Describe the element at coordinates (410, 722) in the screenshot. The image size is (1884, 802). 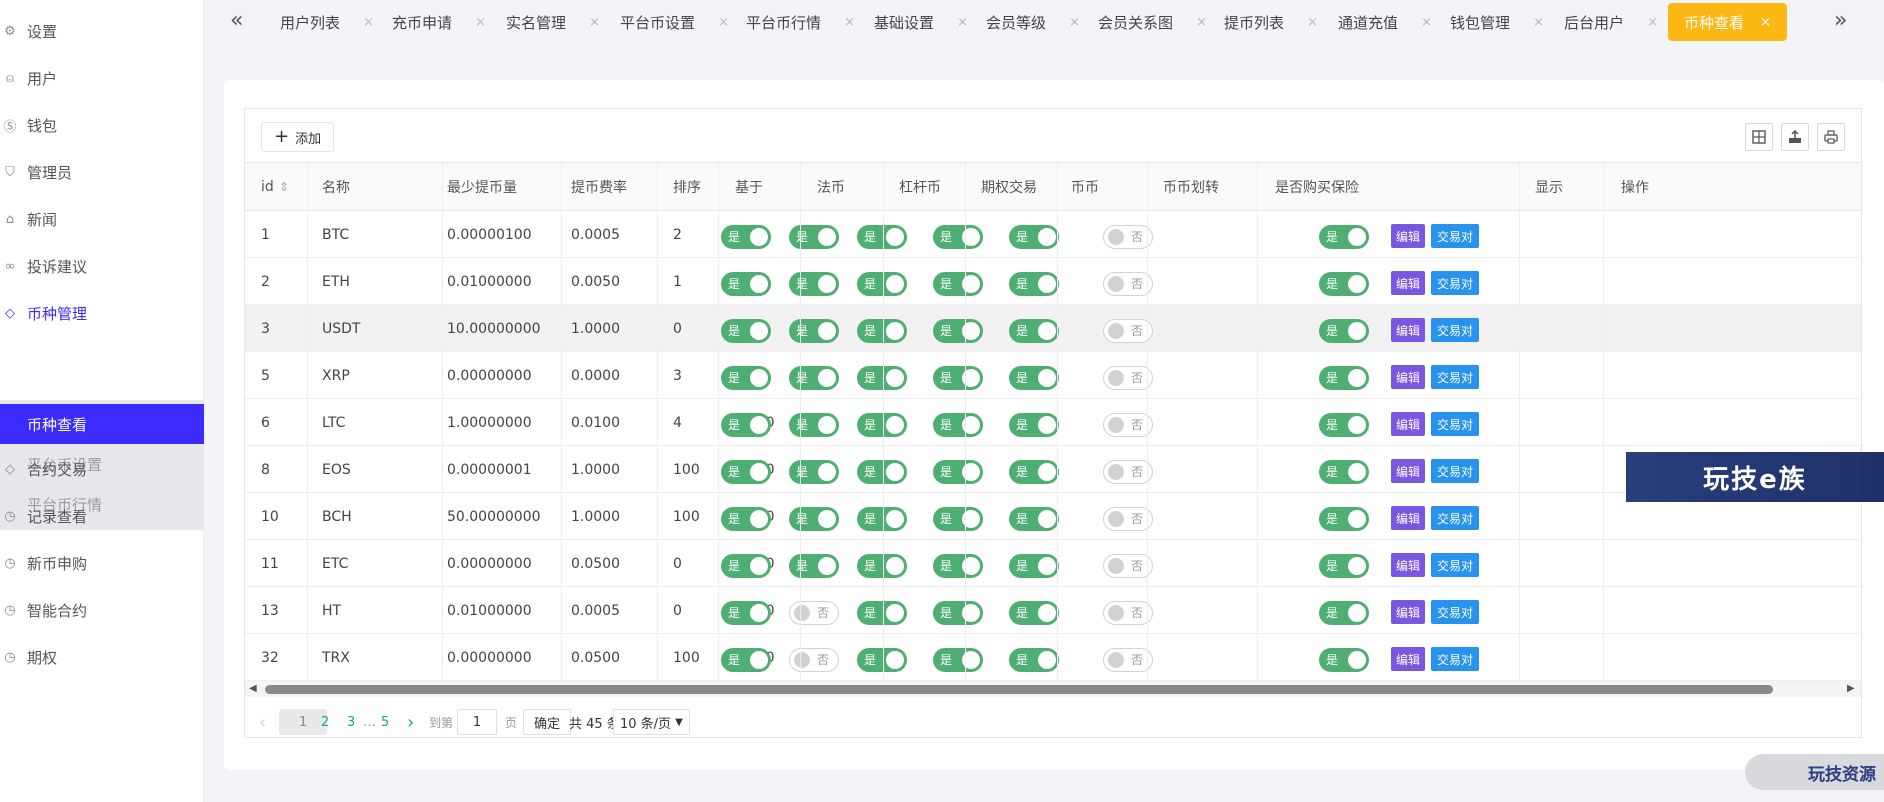
I see `next-page-icon: ›` at that location.